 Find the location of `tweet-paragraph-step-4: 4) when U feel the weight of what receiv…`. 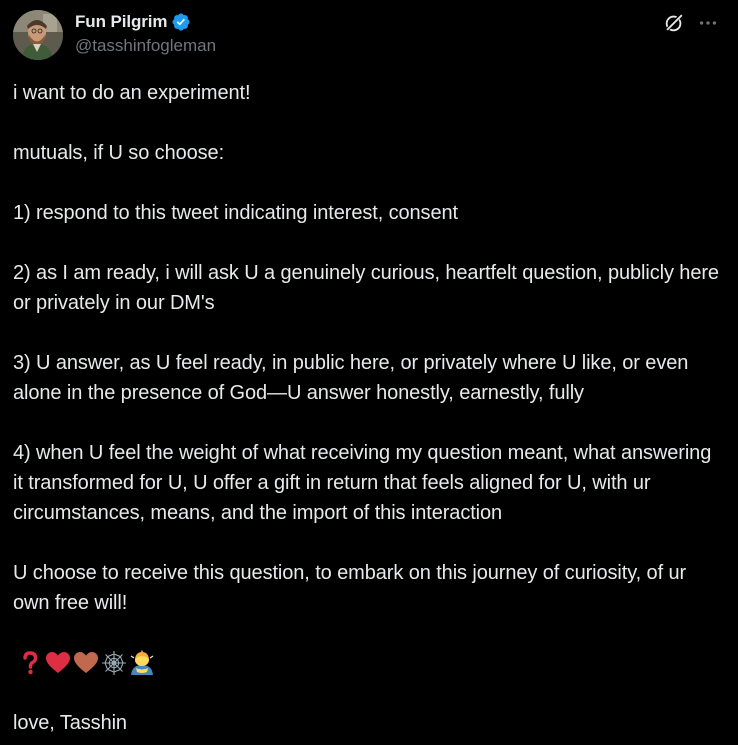

tweet-paragraph-step-4: 4) when U feel the weight of what receiv… is located at coordinates (365, 483).